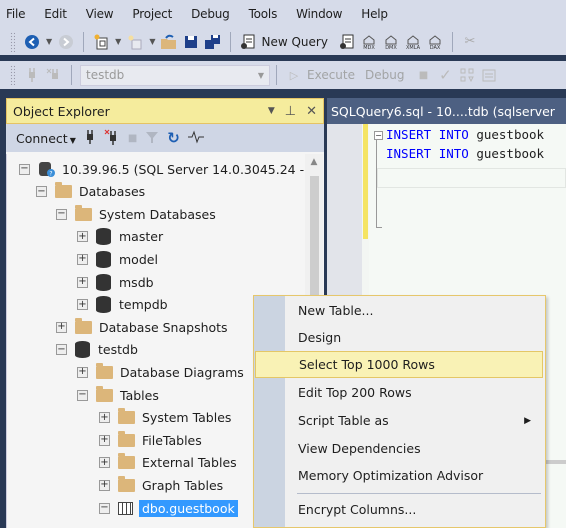  Describe the element at coordinates (445, 75) in the screenshot. I see `parse-check-icon: ✓` at that location.